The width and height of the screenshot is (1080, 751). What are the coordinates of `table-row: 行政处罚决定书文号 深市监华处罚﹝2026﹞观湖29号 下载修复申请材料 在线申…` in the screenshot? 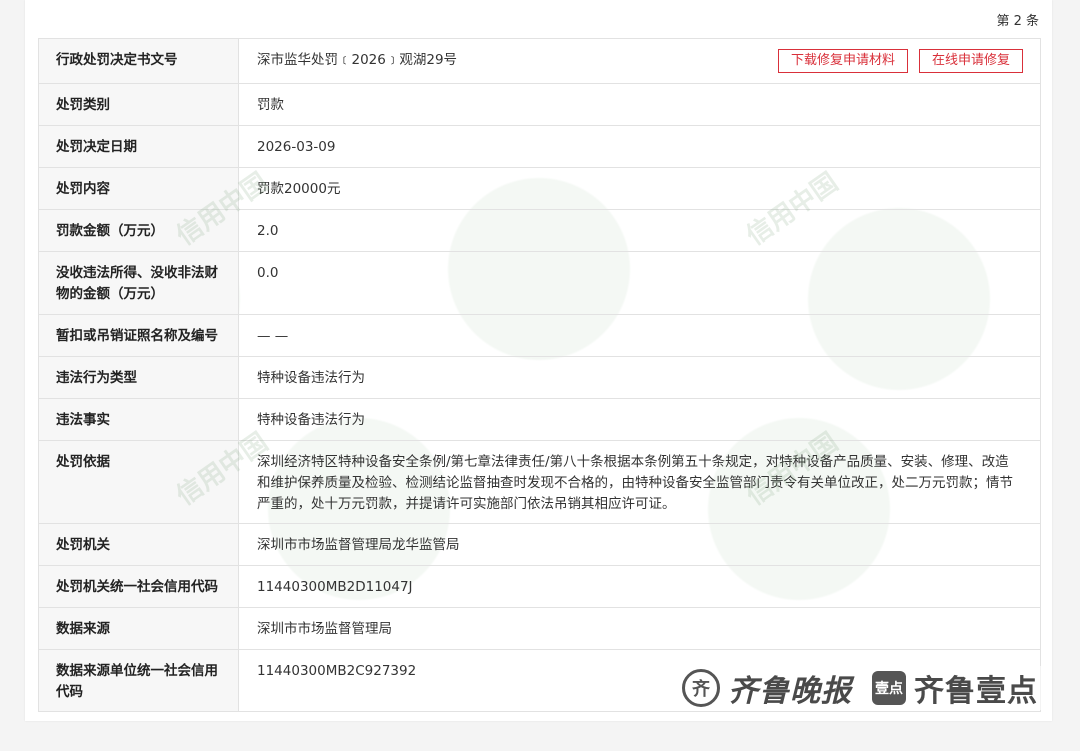 It's located at (539, 61).